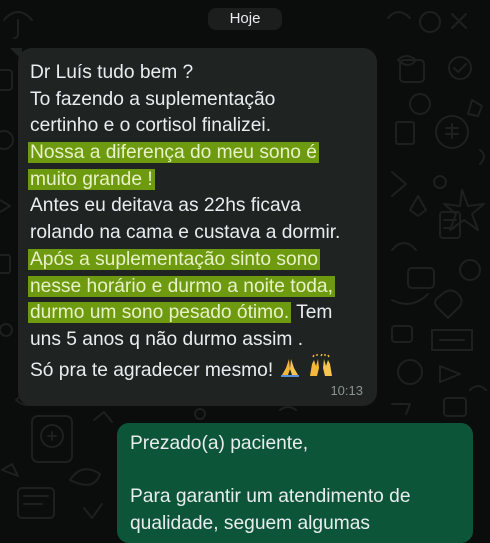 This screenshot has height=543, width=490. Describe the element at coordinates (151, 126) in the screenshot. I see `message-line: certinho e o cortisol finalizei.` at that location.